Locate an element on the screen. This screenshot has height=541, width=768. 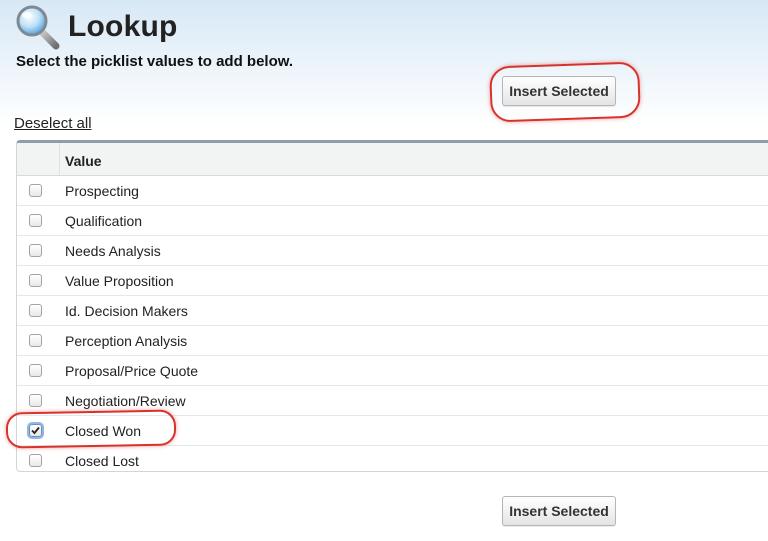
checkmark-icon is located at coordinates (35, 430).